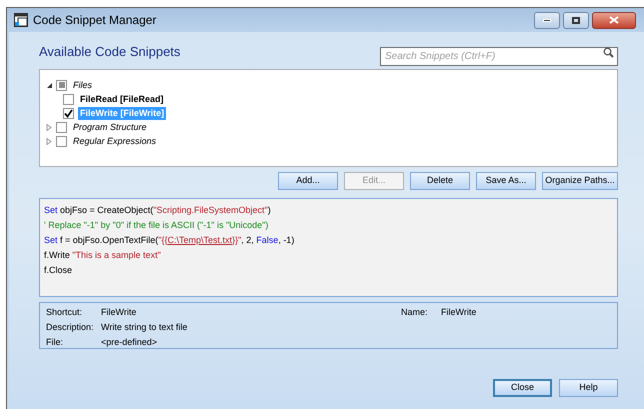 This screenshot has height=409, width=644. Describe the element at coordinates (547, 20) in the screenshot. I see `minimize-button` at that location.